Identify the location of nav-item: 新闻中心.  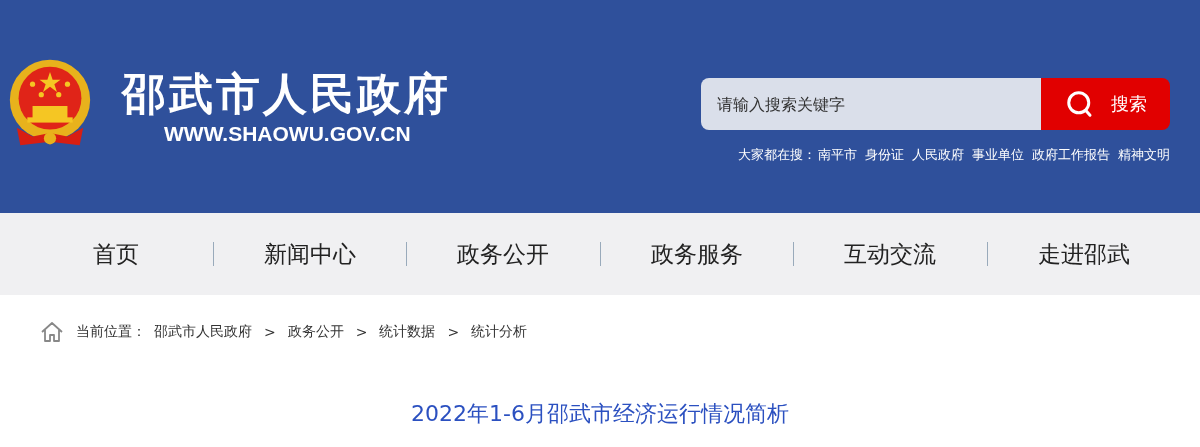
(309, 254).